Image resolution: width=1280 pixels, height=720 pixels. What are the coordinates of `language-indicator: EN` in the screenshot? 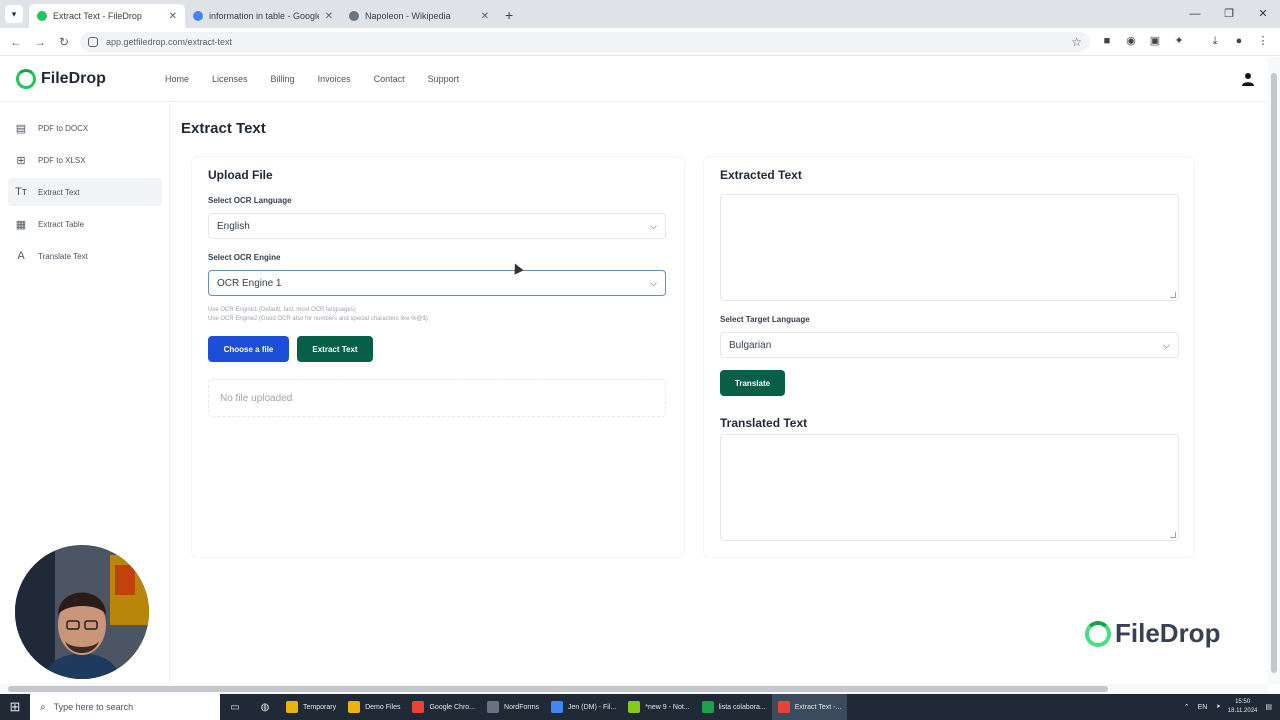 It's located at (1203, 707).